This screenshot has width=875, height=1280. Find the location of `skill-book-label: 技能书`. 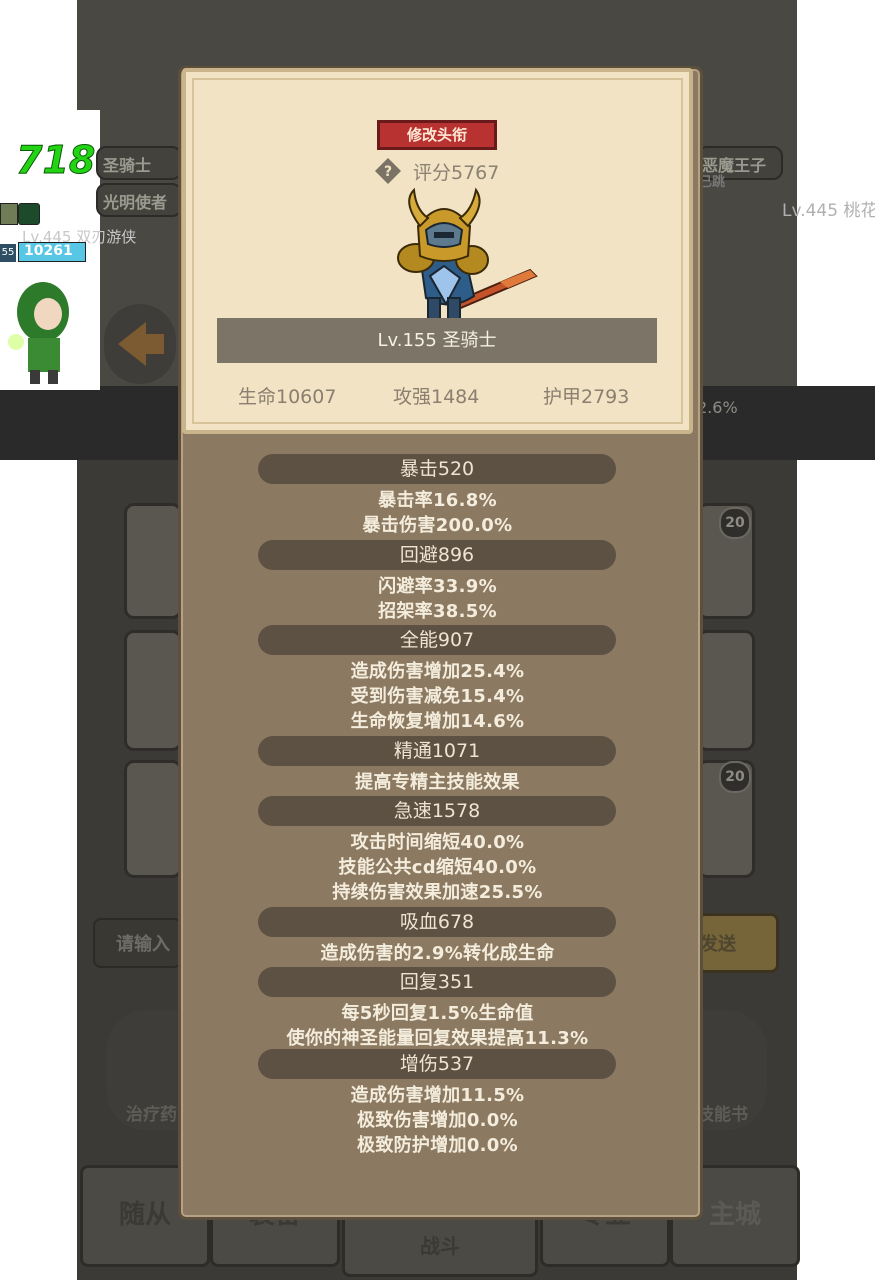

skill-book-label: 技能书 is located at coordinates (722, 1115).